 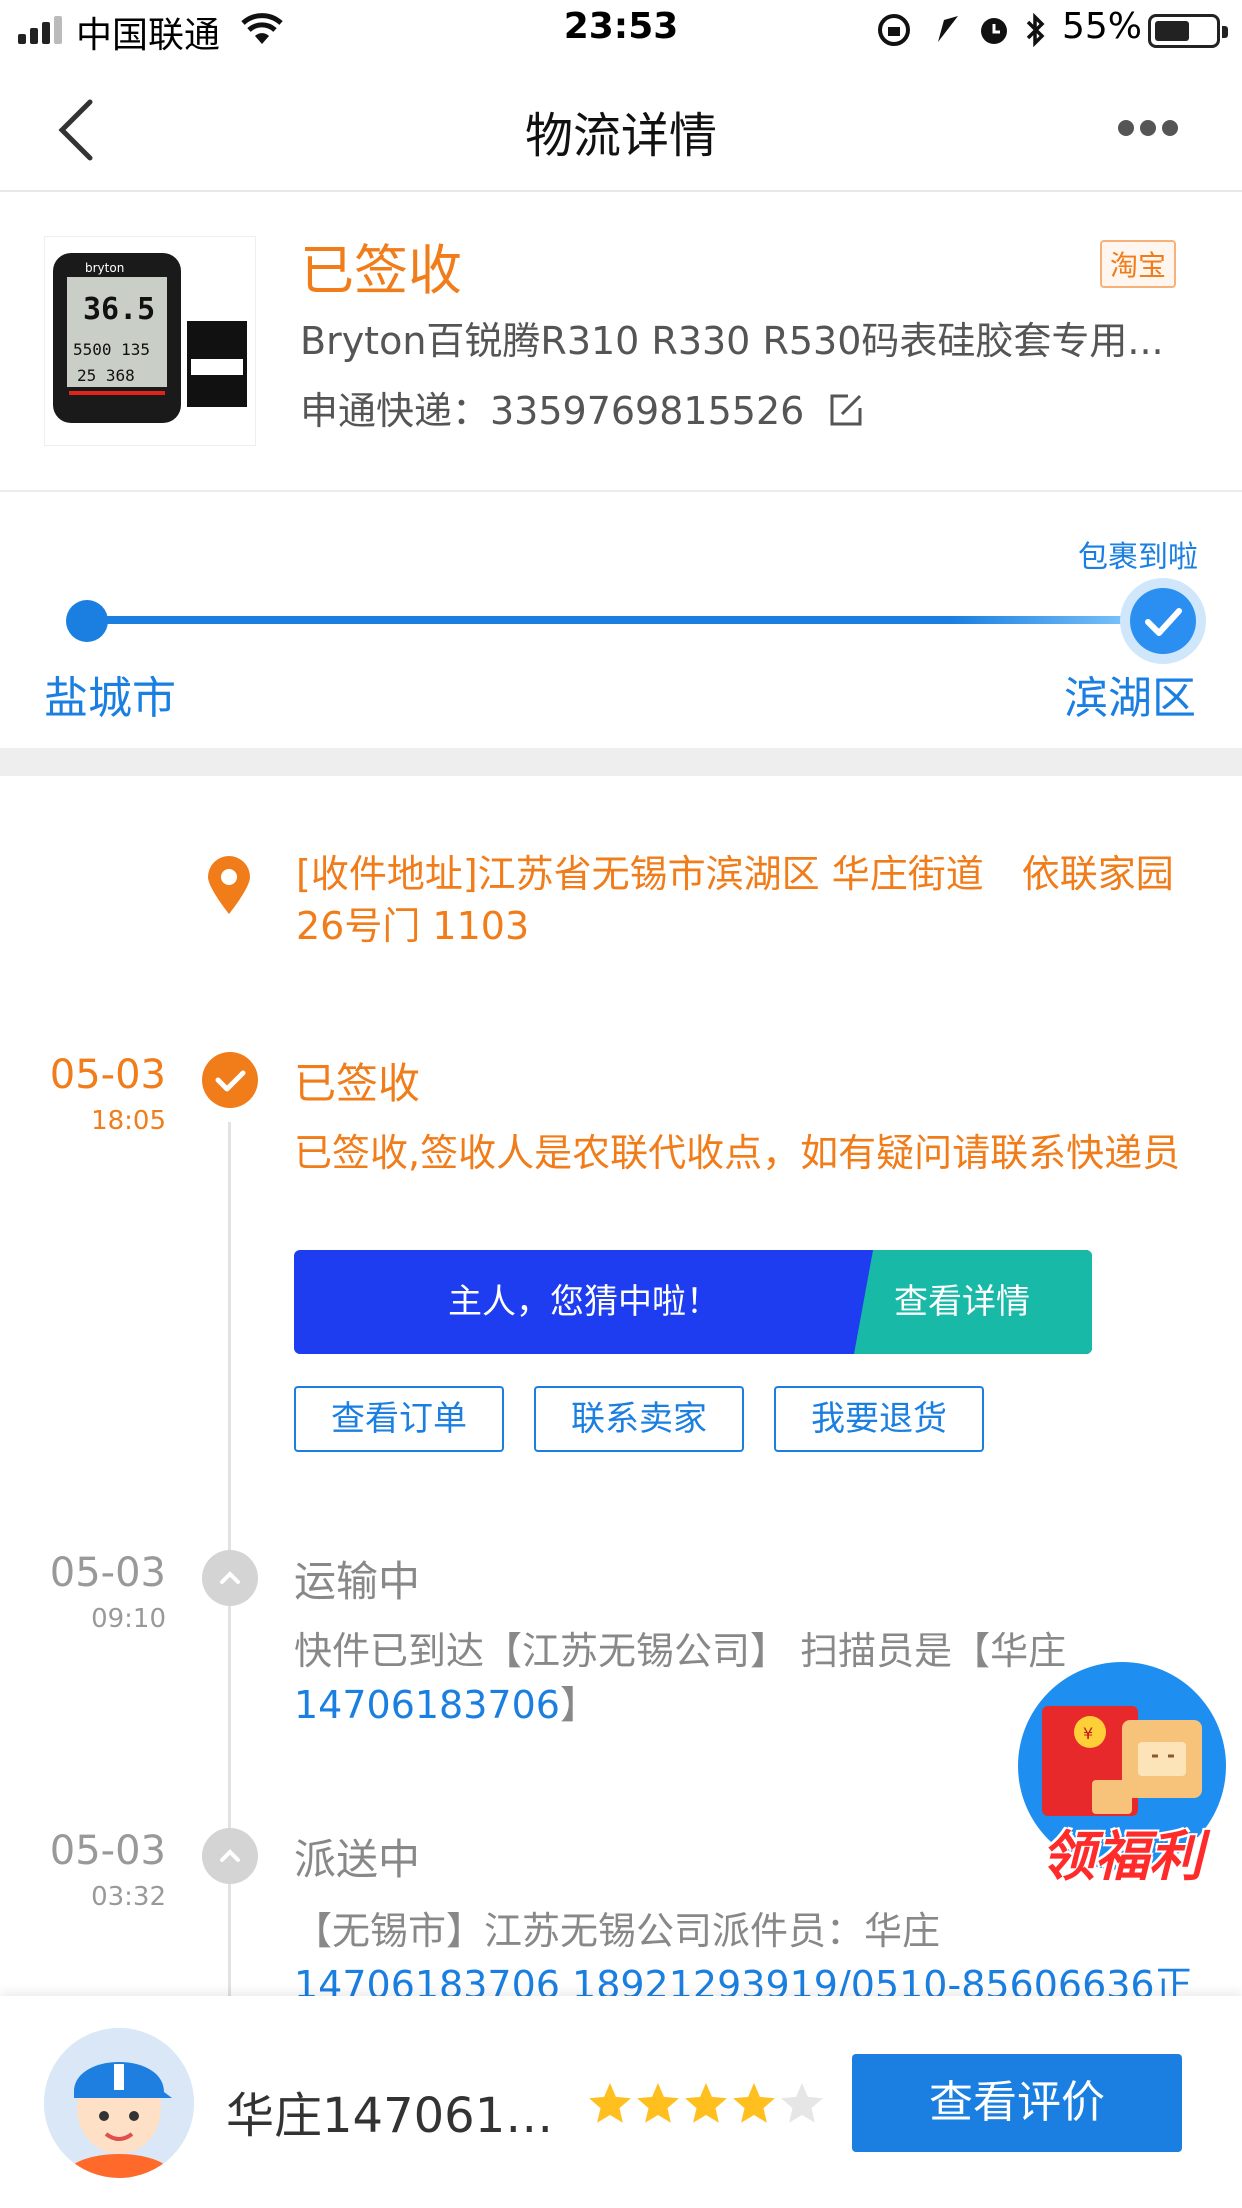 What do you see at coordinates (621, 762) in the screenshot?
I see `section-divider` at bounding box center [621, 762].